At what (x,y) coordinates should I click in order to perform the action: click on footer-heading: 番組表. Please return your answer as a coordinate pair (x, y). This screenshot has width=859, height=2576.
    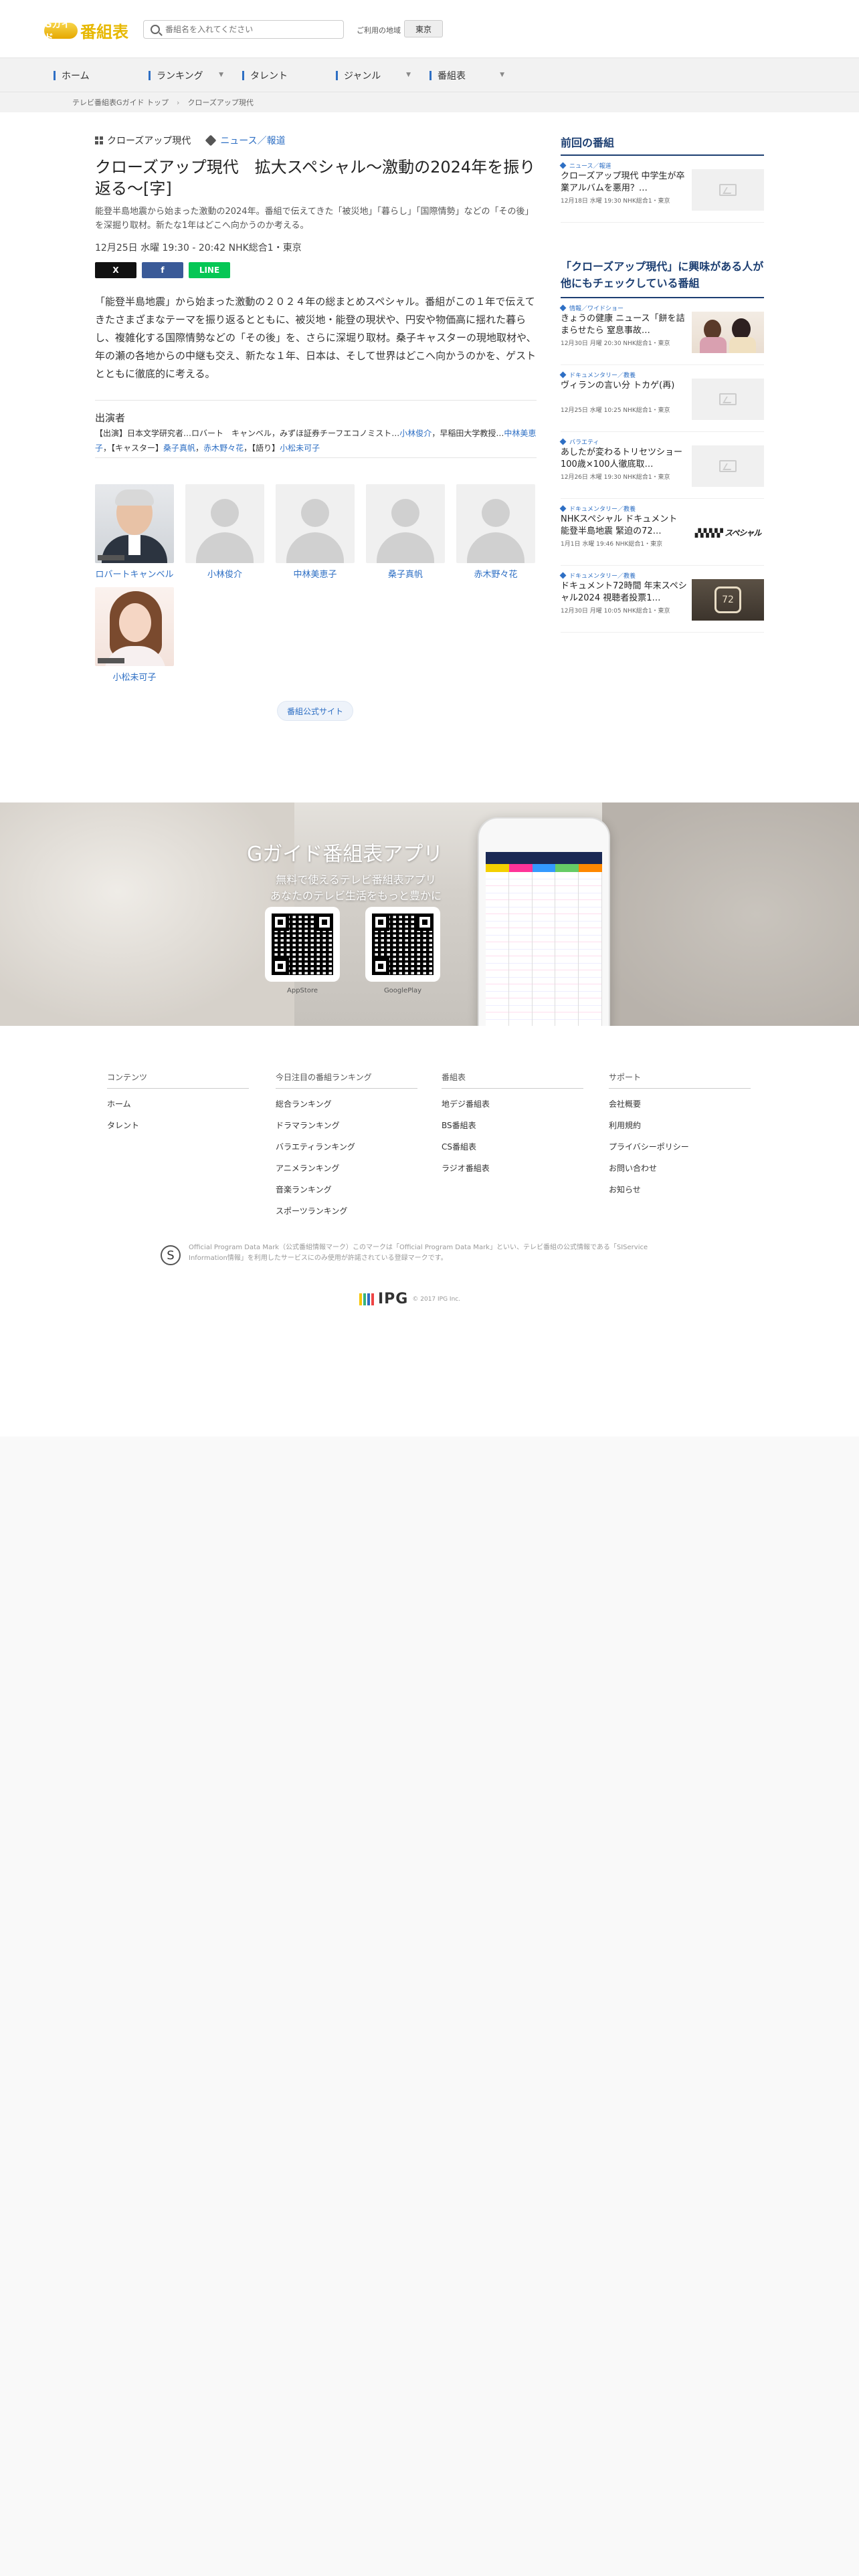
    Looking at the image, I should click on (512, 1080).